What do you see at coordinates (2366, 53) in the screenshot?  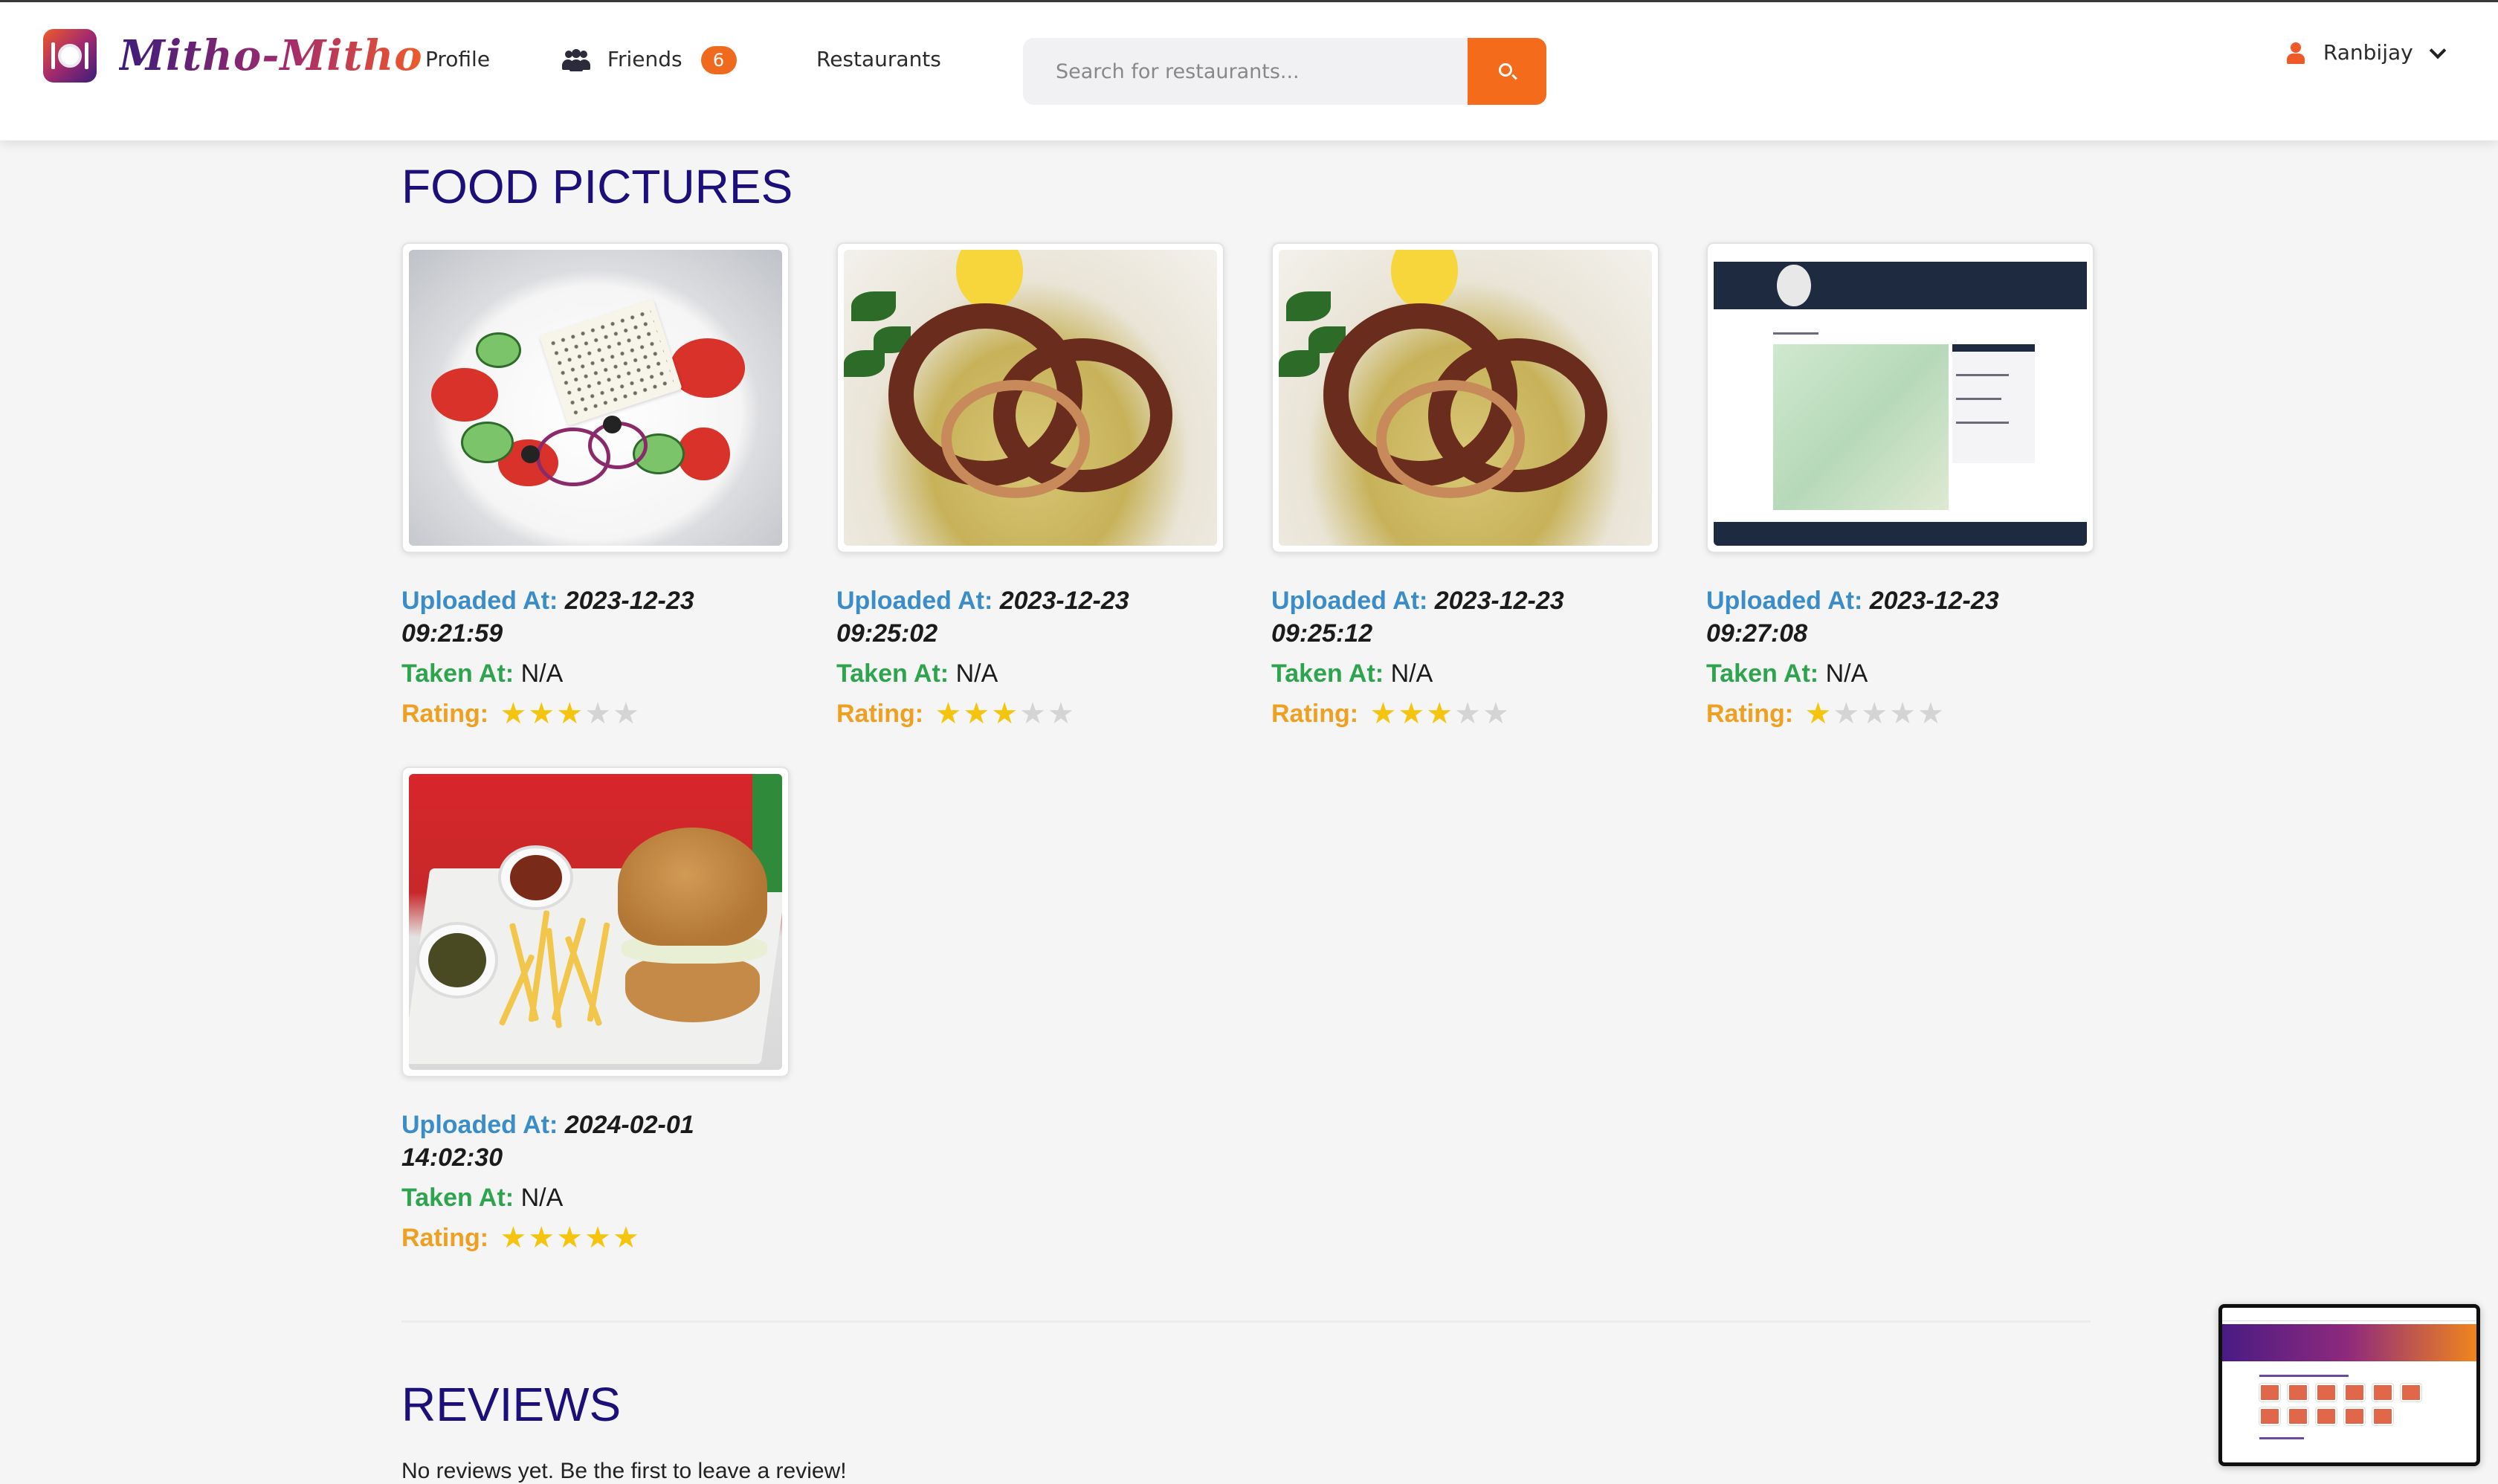 I see `user-menu-dropdown: Ranbijay` at bounding box center [2366, 53].